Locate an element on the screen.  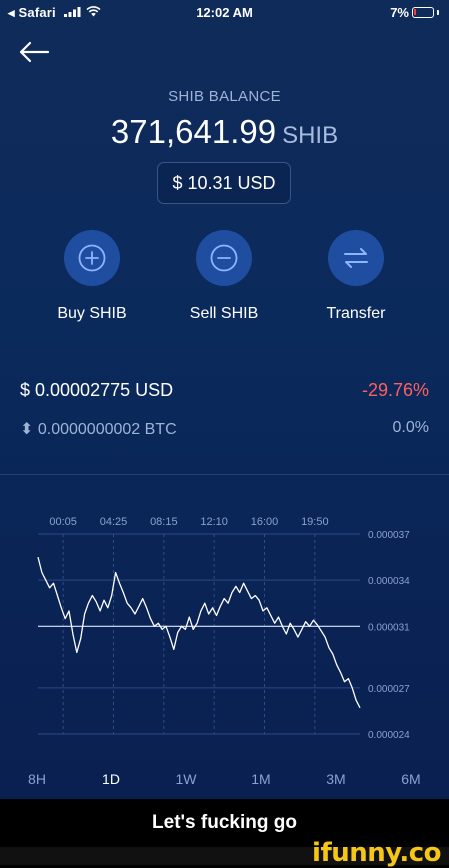
range-6m: 6M is located at coordinates (411, 779).